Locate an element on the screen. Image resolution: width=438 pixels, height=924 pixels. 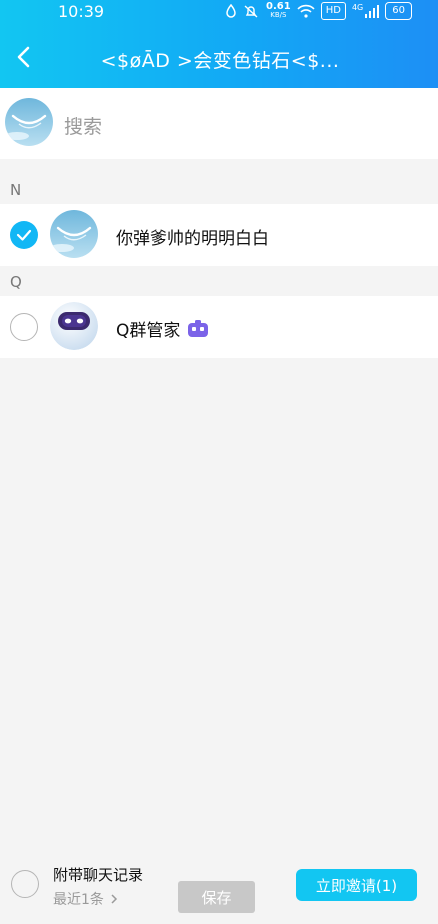
attach-history-label: 附带聊天记录 is located at coordinates (98, 875).